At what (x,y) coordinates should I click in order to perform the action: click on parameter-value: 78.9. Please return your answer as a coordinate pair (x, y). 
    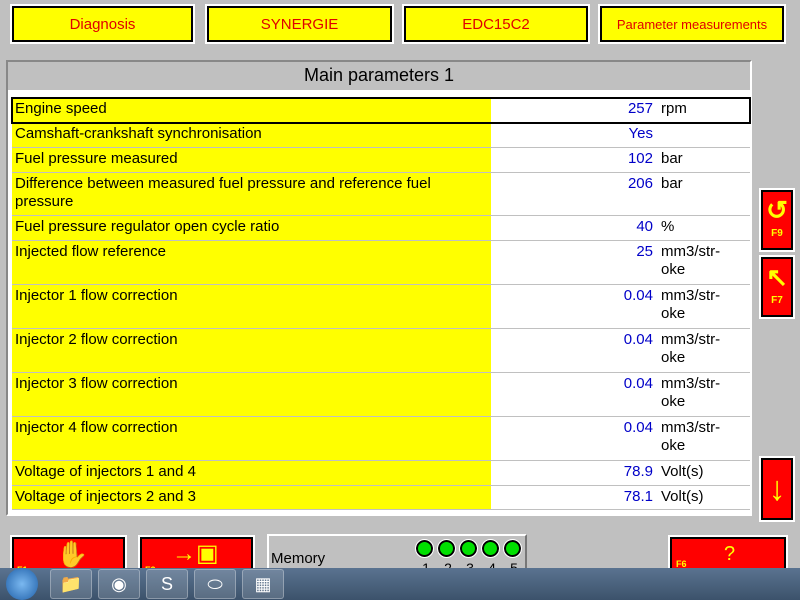
    Looking at the image, I should click on (638, 471).